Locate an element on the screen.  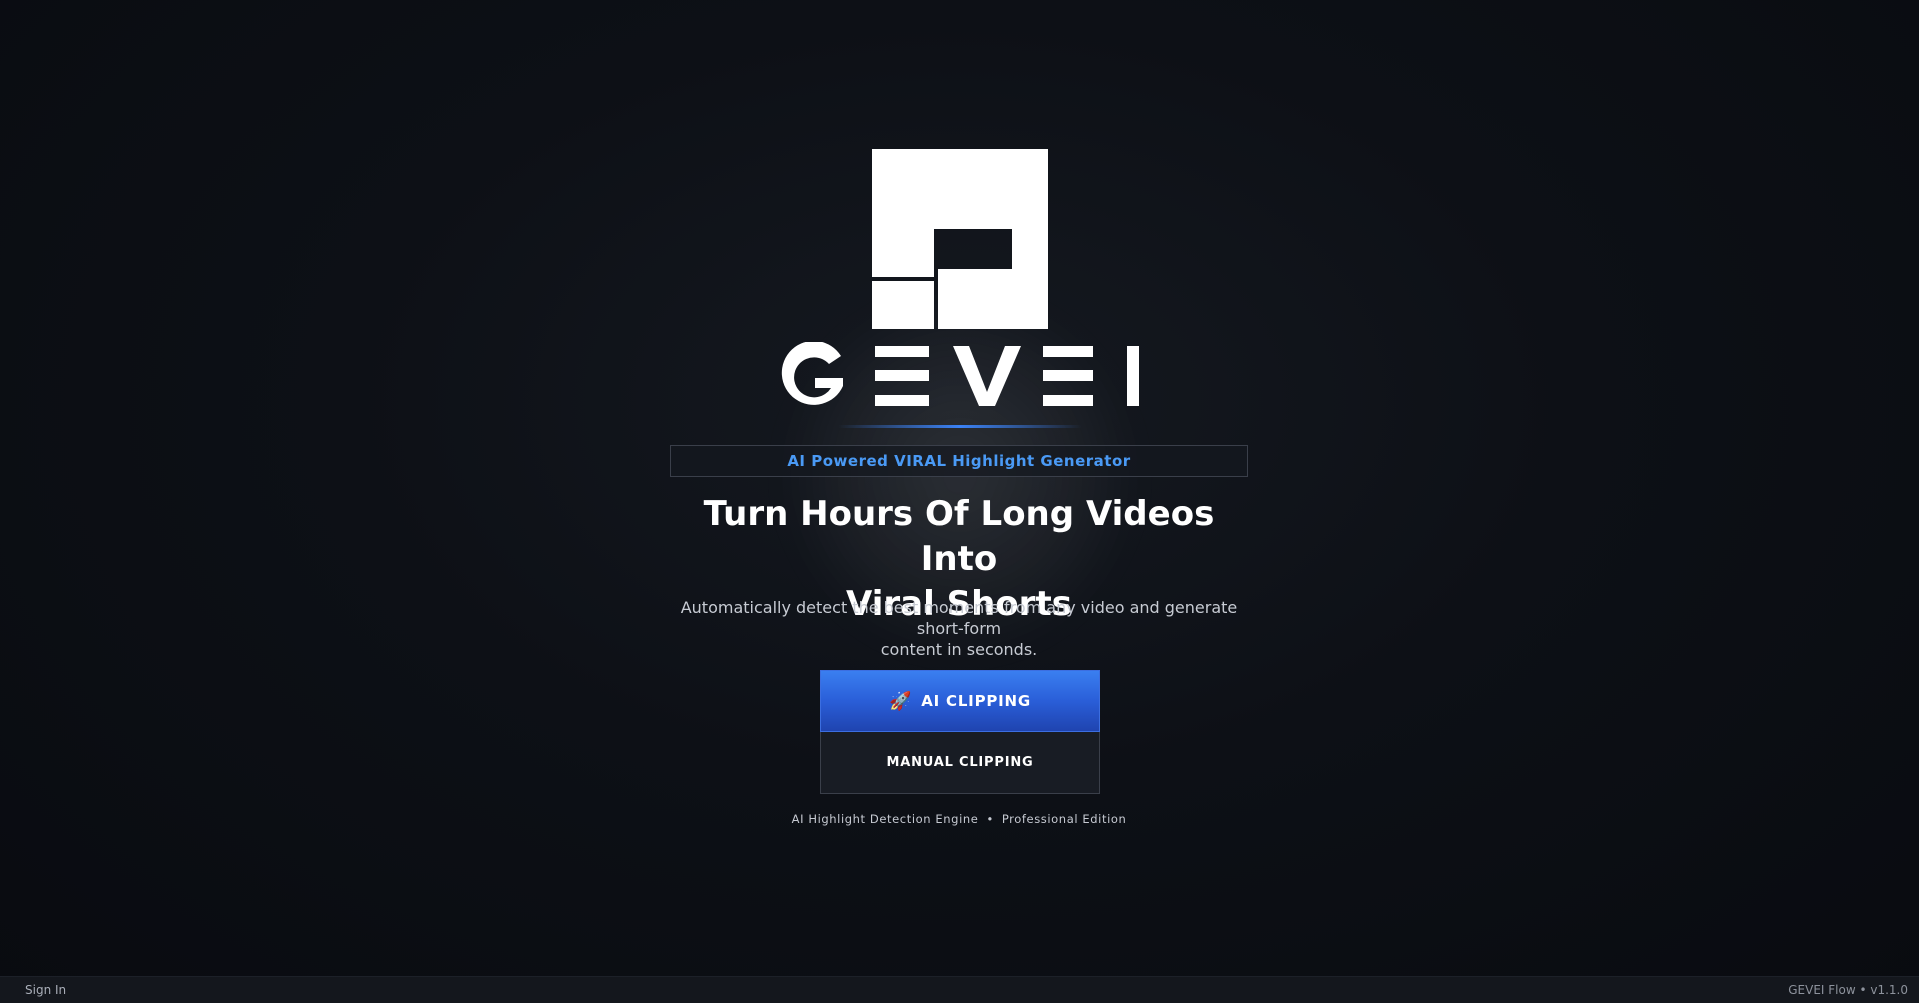
subtext-line-2: content in seconds. is located at coordinates (959, 649).